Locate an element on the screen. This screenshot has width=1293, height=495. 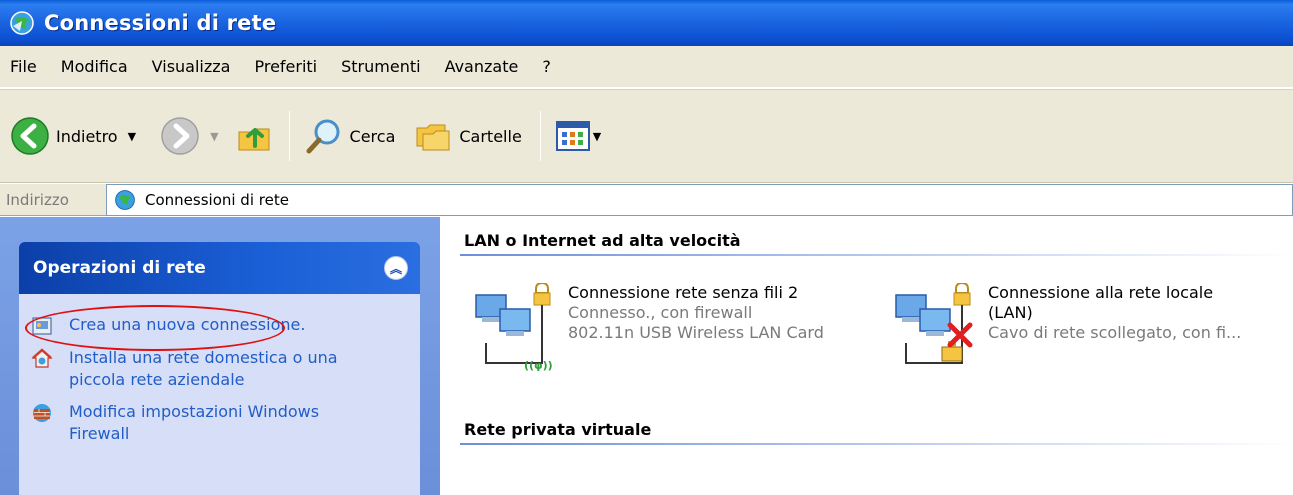
menu-modifica: Modifica is located at coordinates (94, 66).